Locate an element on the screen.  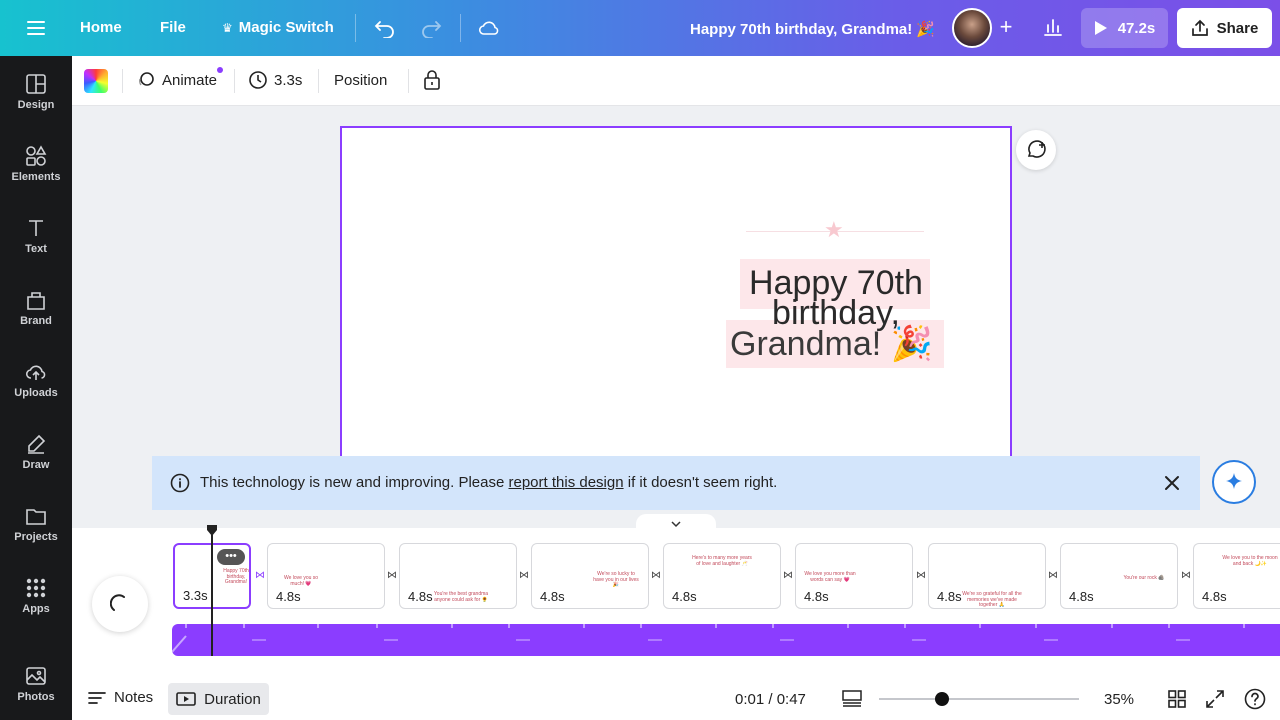
clip-preview-text: We love you to the moon and back 🌙✨ is located at coordinates (1250, 561).